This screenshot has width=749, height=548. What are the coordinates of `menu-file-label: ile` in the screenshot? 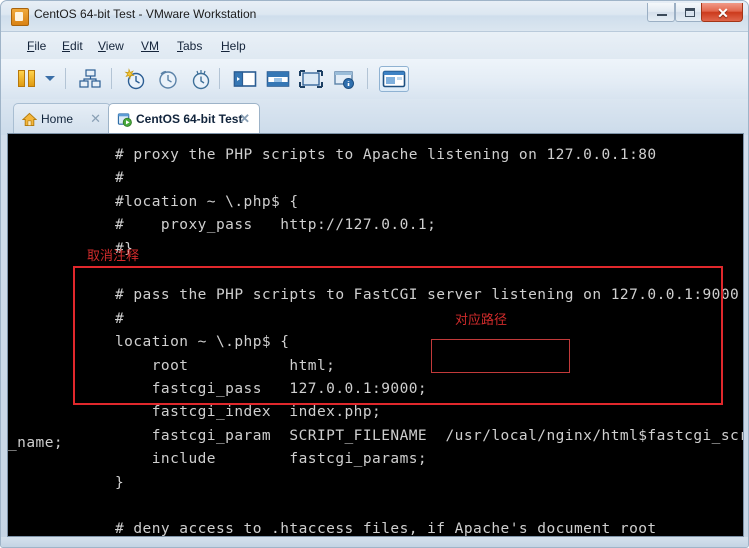 It's located at (40, 46).